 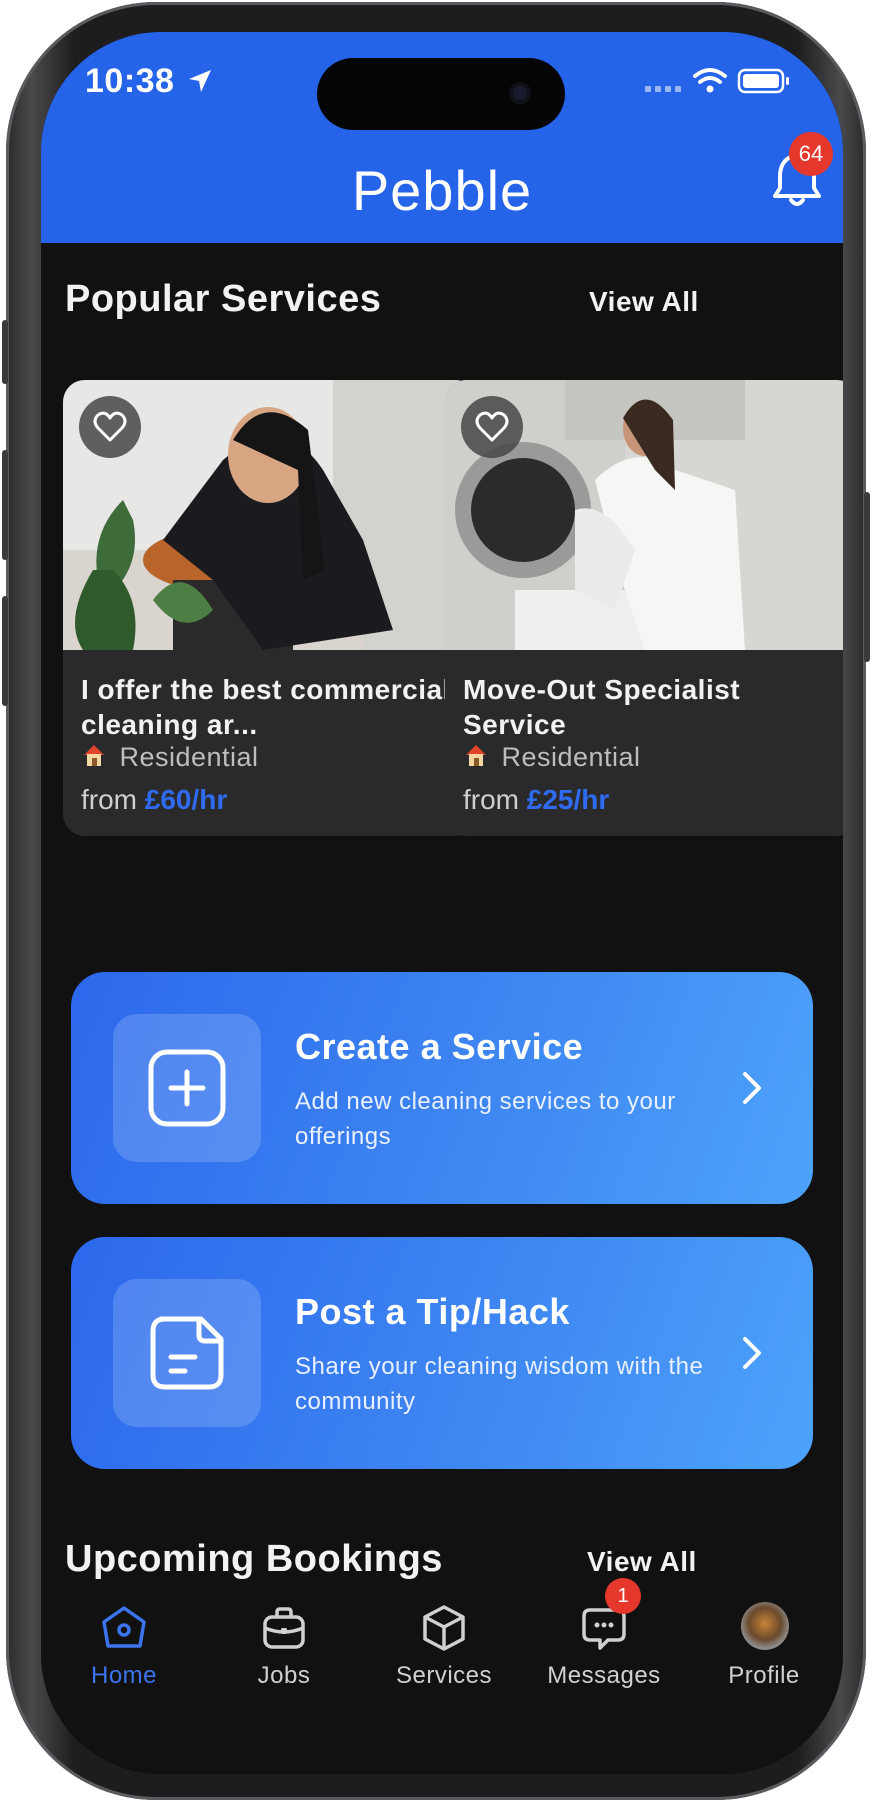 I want to click on service-price: from £25/hr, so click(x=536, y=800).